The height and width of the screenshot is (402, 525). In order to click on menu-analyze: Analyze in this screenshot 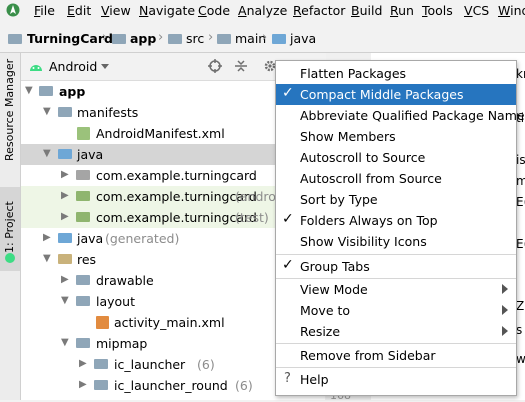, I will do `click(262, 10)`.